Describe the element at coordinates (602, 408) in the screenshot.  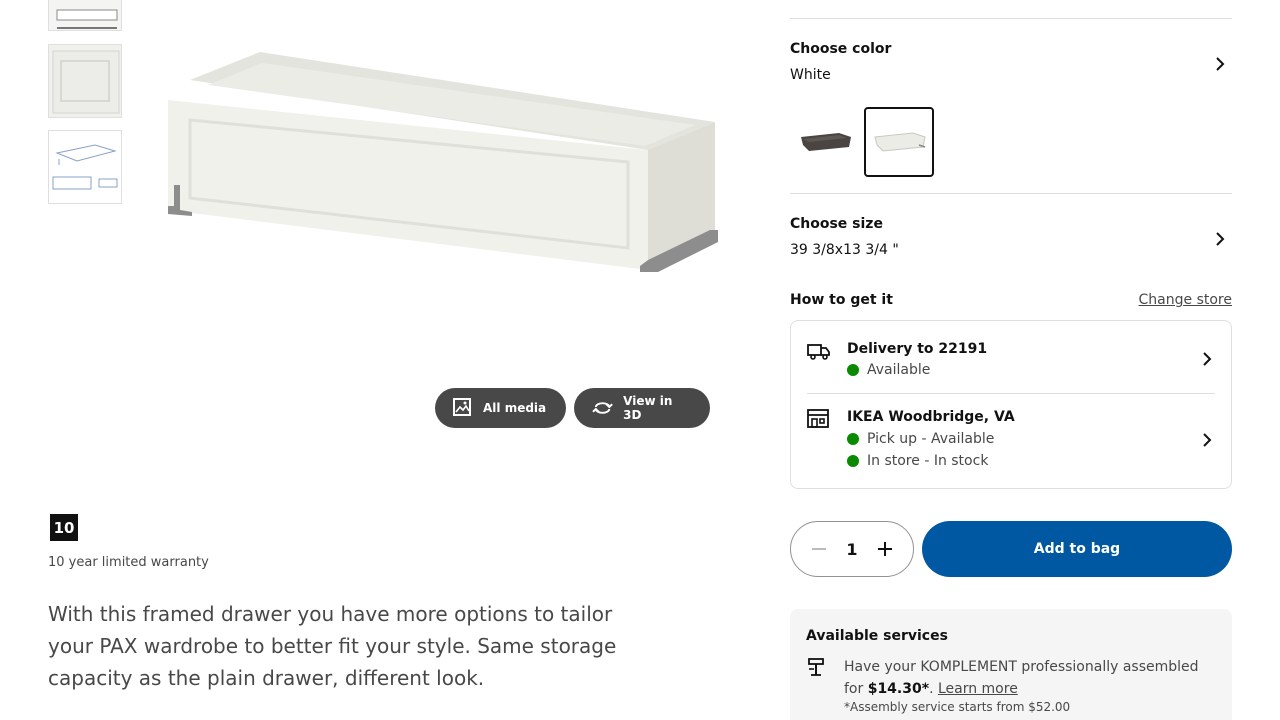
I see `rotate-3d-icon` at that location.